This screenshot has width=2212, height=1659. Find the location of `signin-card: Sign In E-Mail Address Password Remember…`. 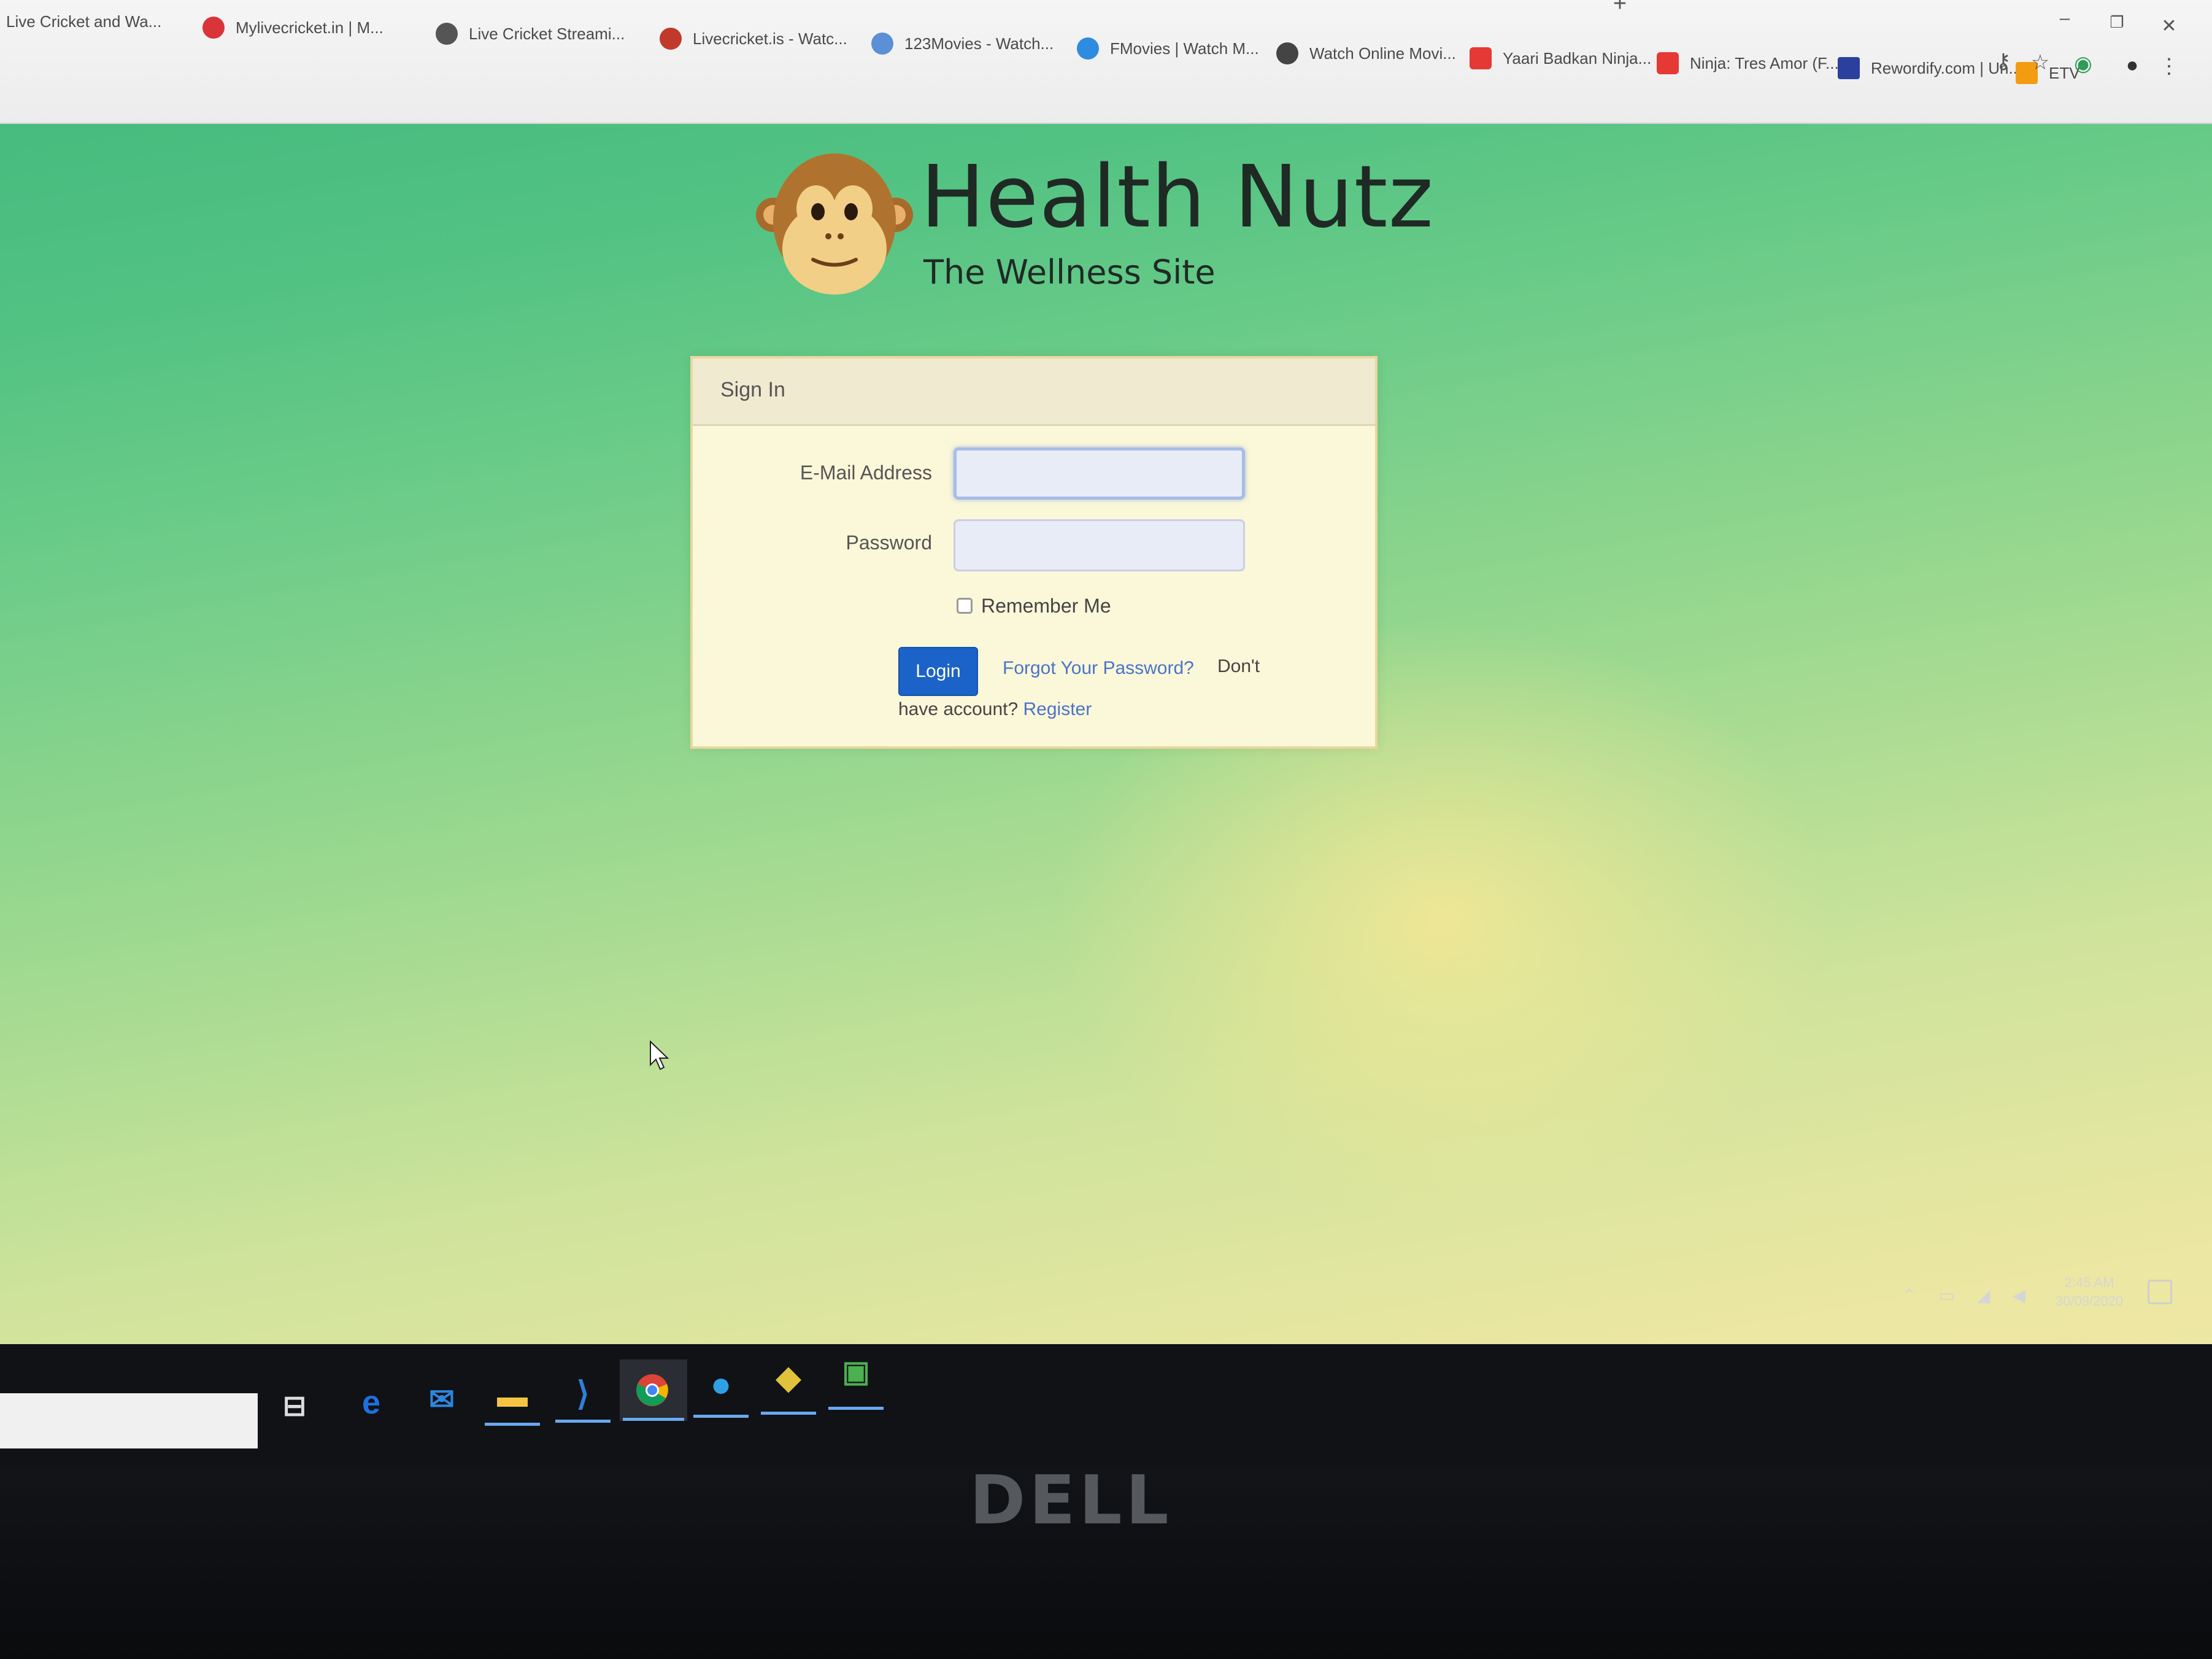

signin-card: Sign In E-Mail Address Password Remember… is located at coordinates (1034, 552).